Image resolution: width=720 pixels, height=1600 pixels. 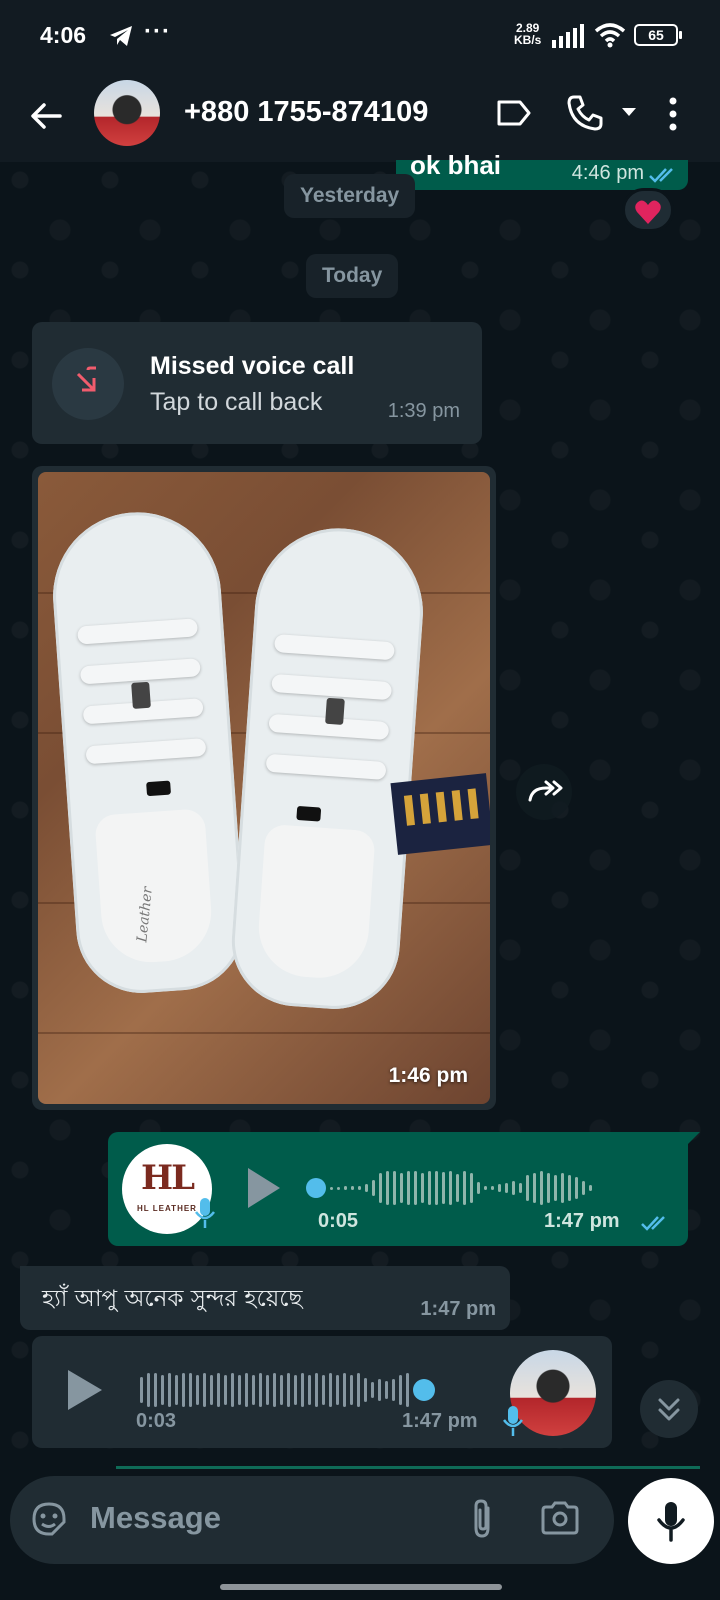 I want to click on missed-call-title: Missed voice call, so click(x=252, y=366).